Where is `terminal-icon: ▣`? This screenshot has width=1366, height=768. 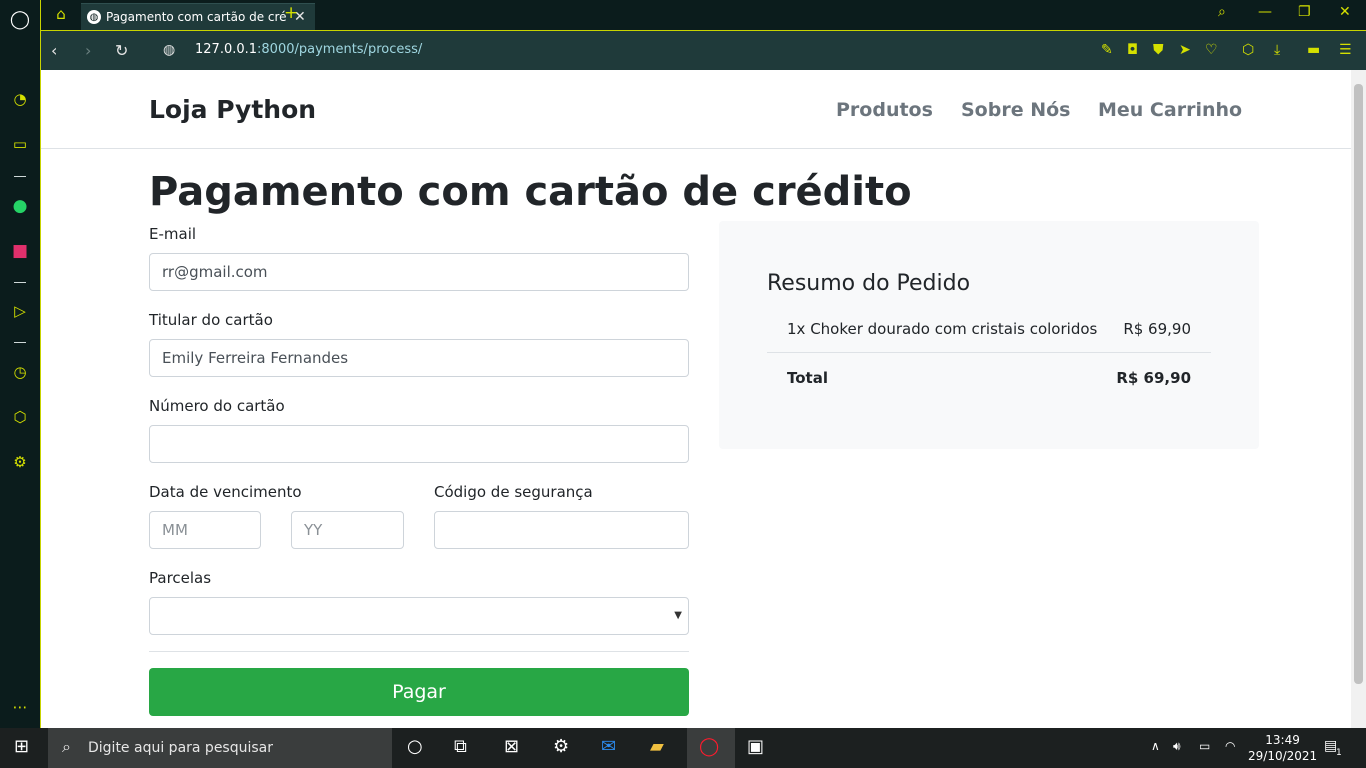
terminal-icon: ▣ is located at coordinates (755, 746).